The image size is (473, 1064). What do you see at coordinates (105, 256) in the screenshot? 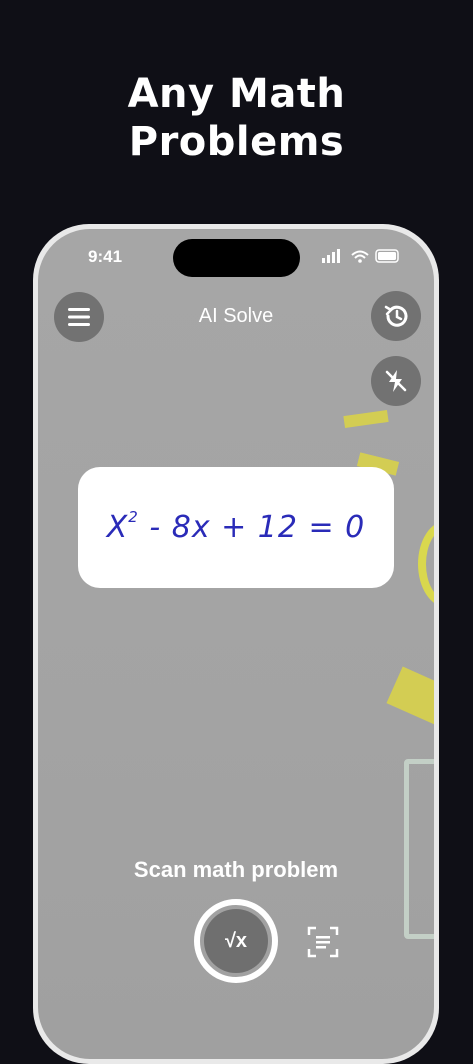
I see `status-time: 9:41` at bounding box center [105, 256].